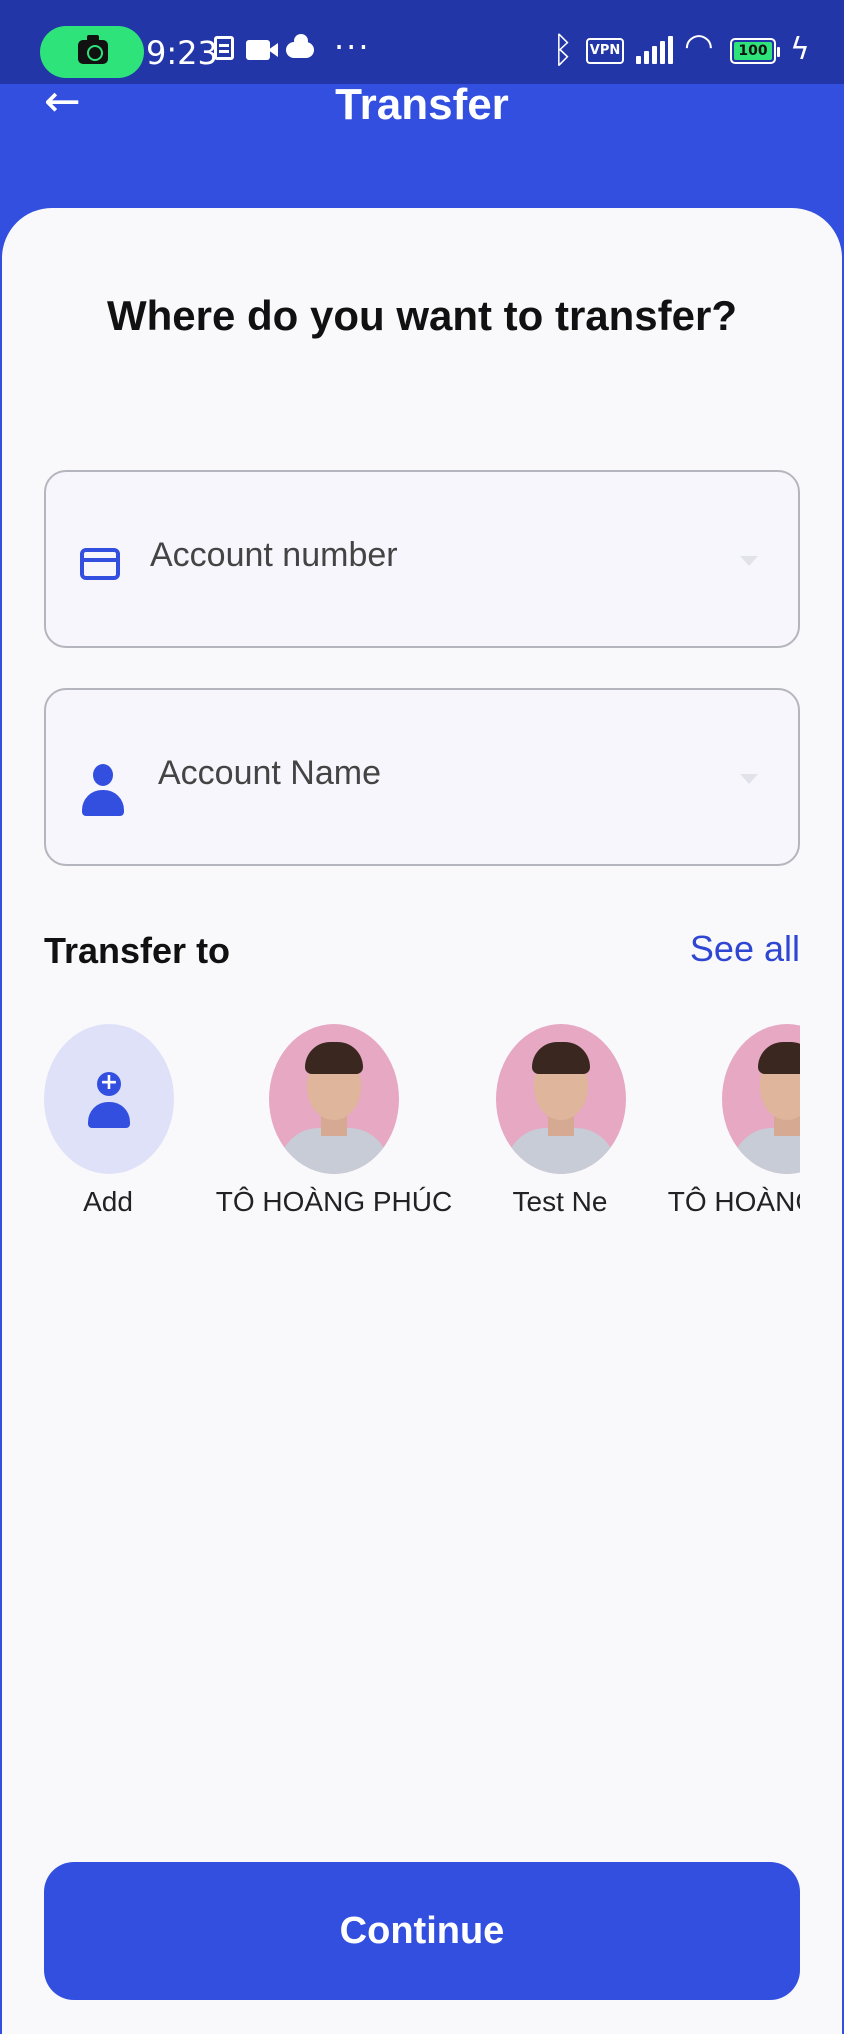  What do you see at coordinates (224, 48) in the screenshot?
I see `document-icon` at bounding box center [224, 48].